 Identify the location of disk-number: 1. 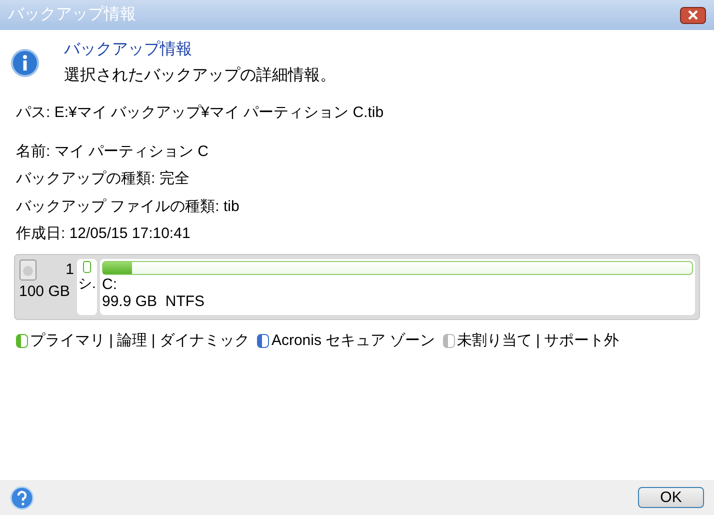
(70, 270).